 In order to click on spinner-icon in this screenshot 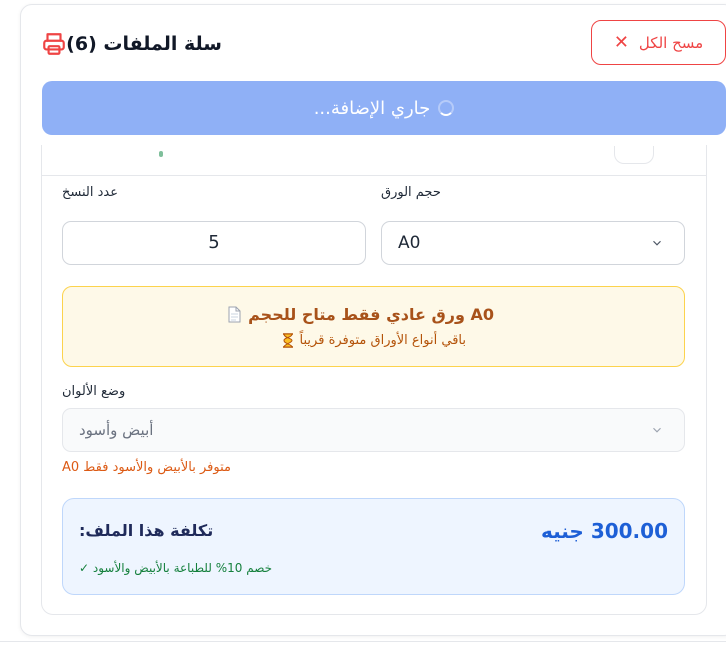, I will do `click(446, 108)`.